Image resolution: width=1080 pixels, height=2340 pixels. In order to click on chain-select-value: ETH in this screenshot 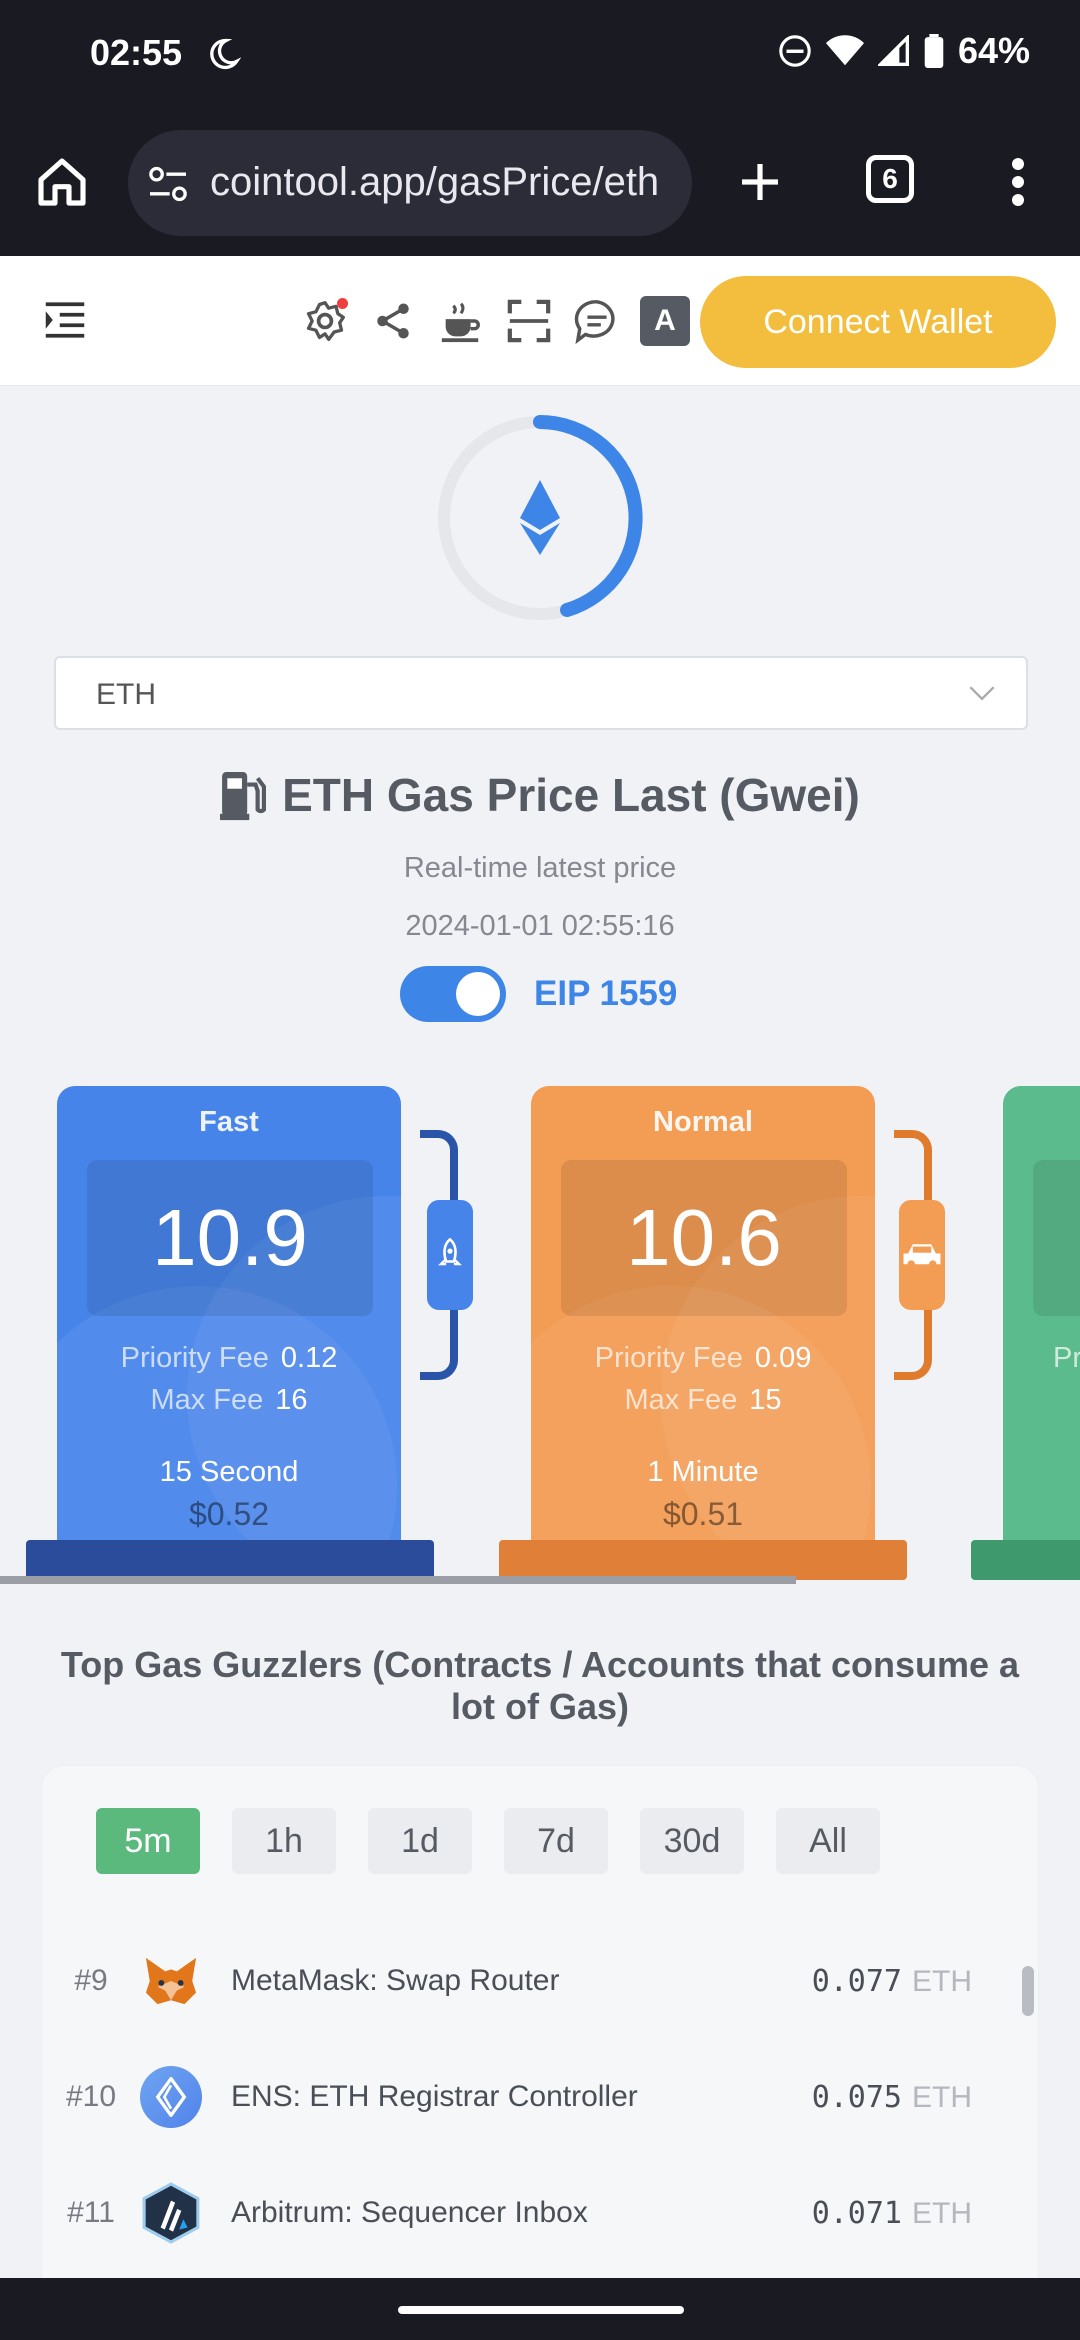, I will do `click(126, 694)`.